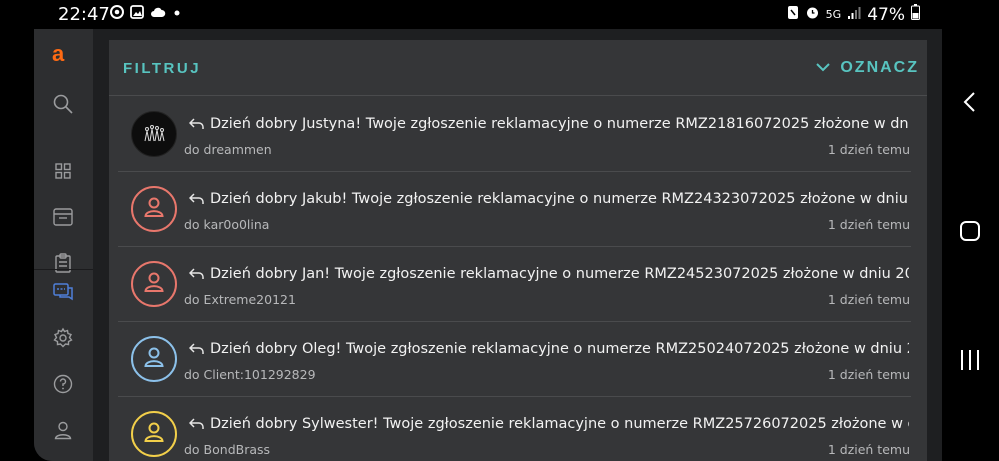 This screenshot has width=999, height=461. What do you see at coordinates (58, 54) in the screenshot?
I see `allegro-logo: a` at bounding box center [58, 54].